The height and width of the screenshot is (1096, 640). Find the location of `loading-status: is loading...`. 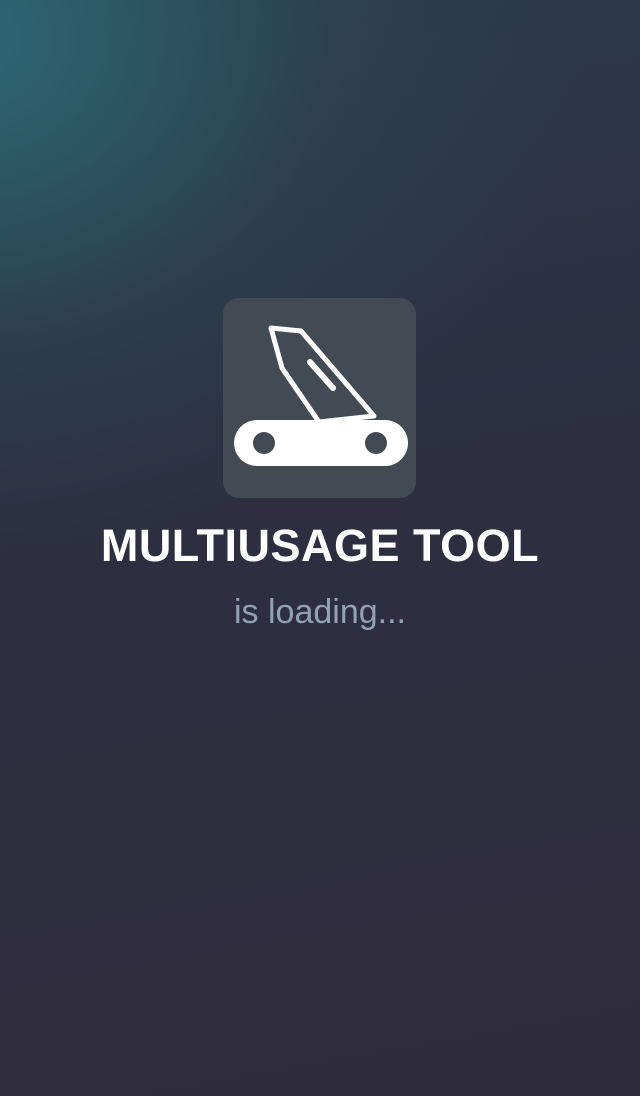

loading-status: is loading... is located at coordinates (320, 612).